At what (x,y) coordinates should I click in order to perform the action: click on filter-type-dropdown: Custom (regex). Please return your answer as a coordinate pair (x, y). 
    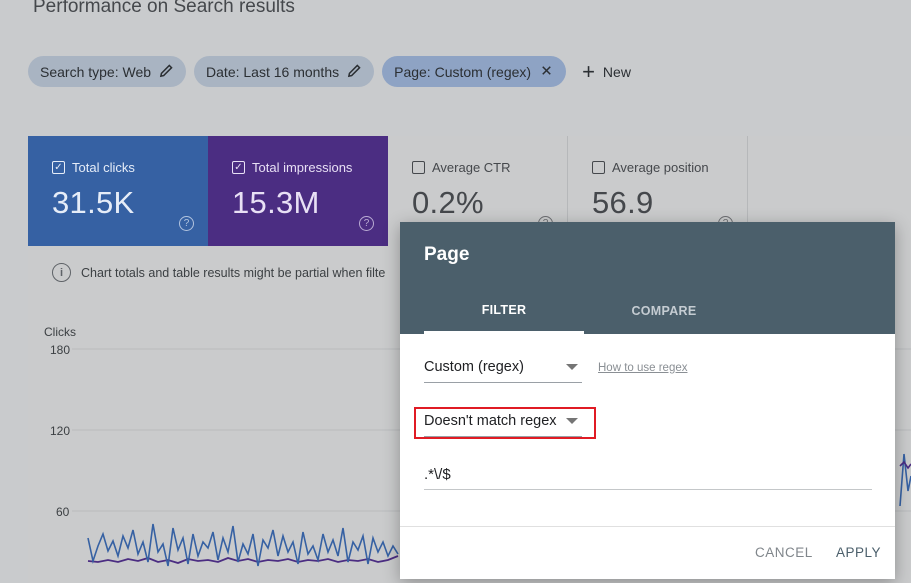
    Looking at the image, I should click on (503, 367).